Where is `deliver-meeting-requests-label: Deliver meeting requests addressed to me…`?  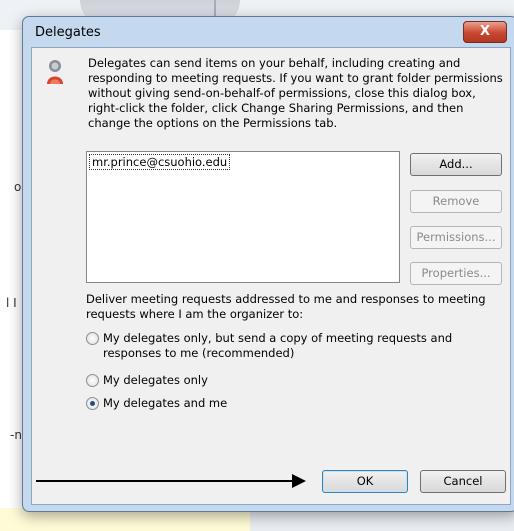 deliver-meeting-requests-label: Deliver meeting requests addressed to me… is located at coordinates (286, 306).